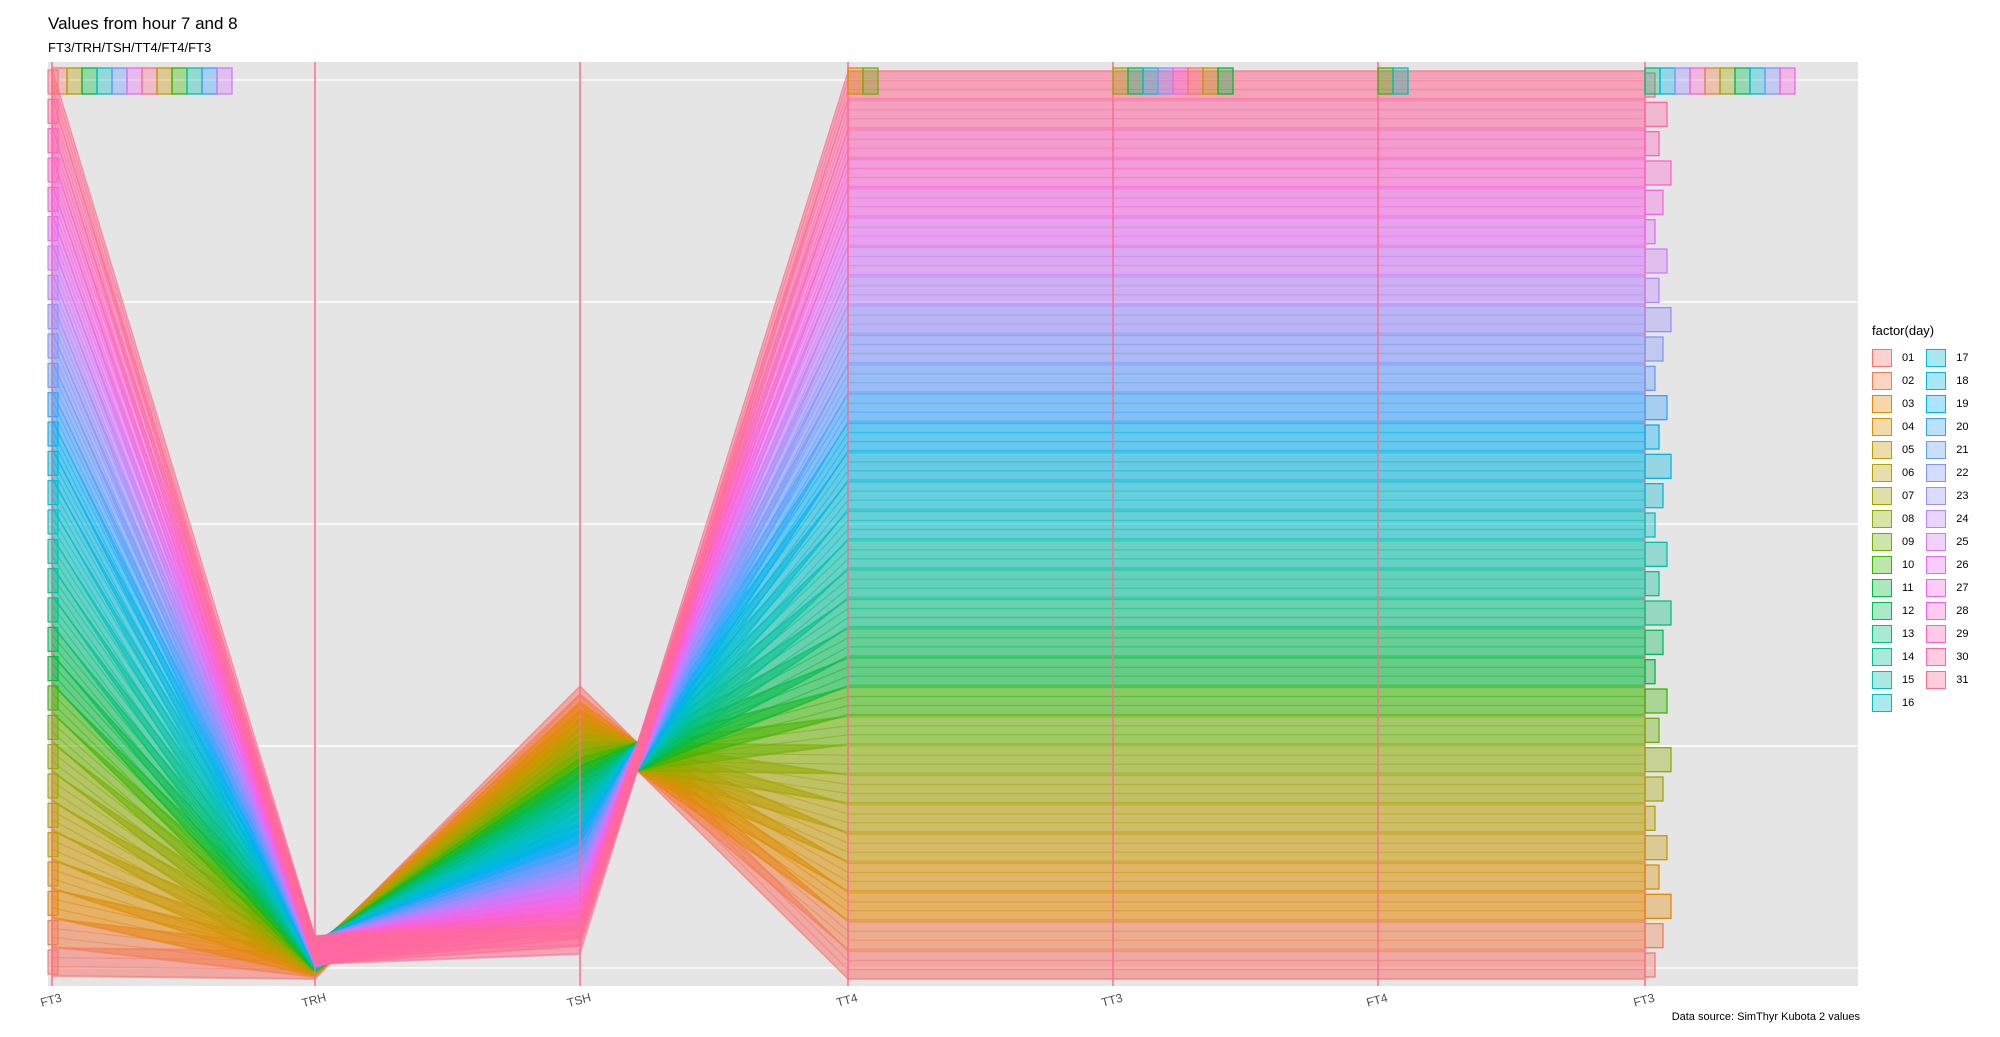  Describe the element at coordinates (1962, 541) in the screenshot. I see `legend-label: 25` at that location.